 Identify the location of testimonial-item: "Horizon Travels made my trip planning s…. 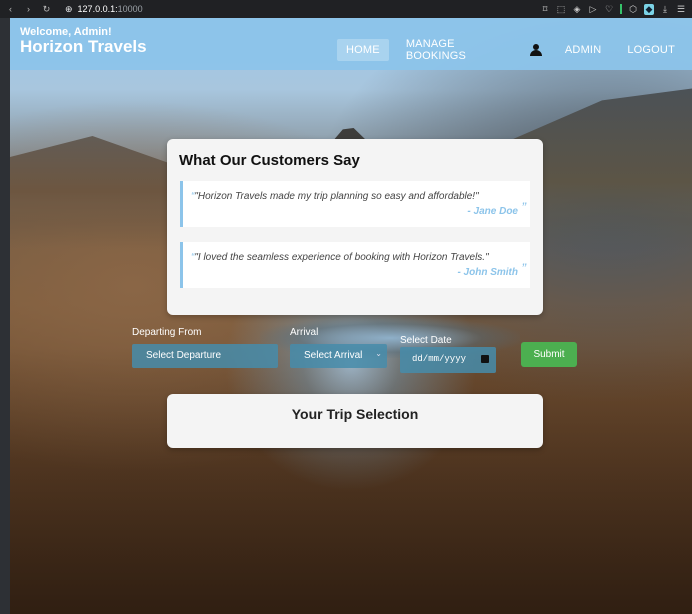
(355, 204).